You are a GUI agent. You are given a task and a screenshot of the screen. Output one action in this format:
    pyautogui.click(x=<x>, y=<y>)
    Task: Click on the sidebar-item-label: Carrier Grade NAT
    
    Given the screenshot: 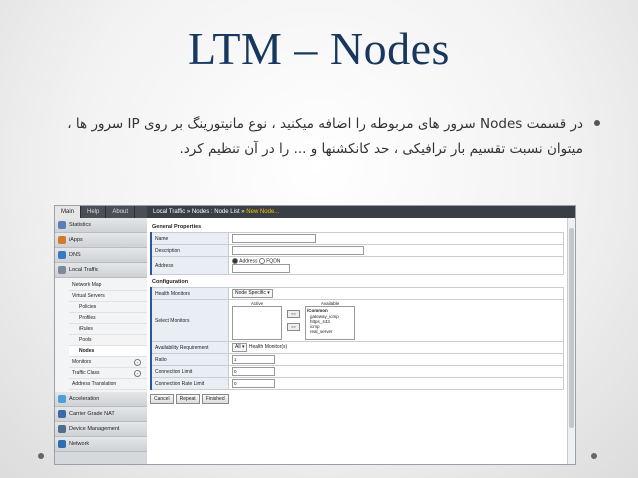 What is the action you would take?
    pyautogui.click(x=92, y=414)
    